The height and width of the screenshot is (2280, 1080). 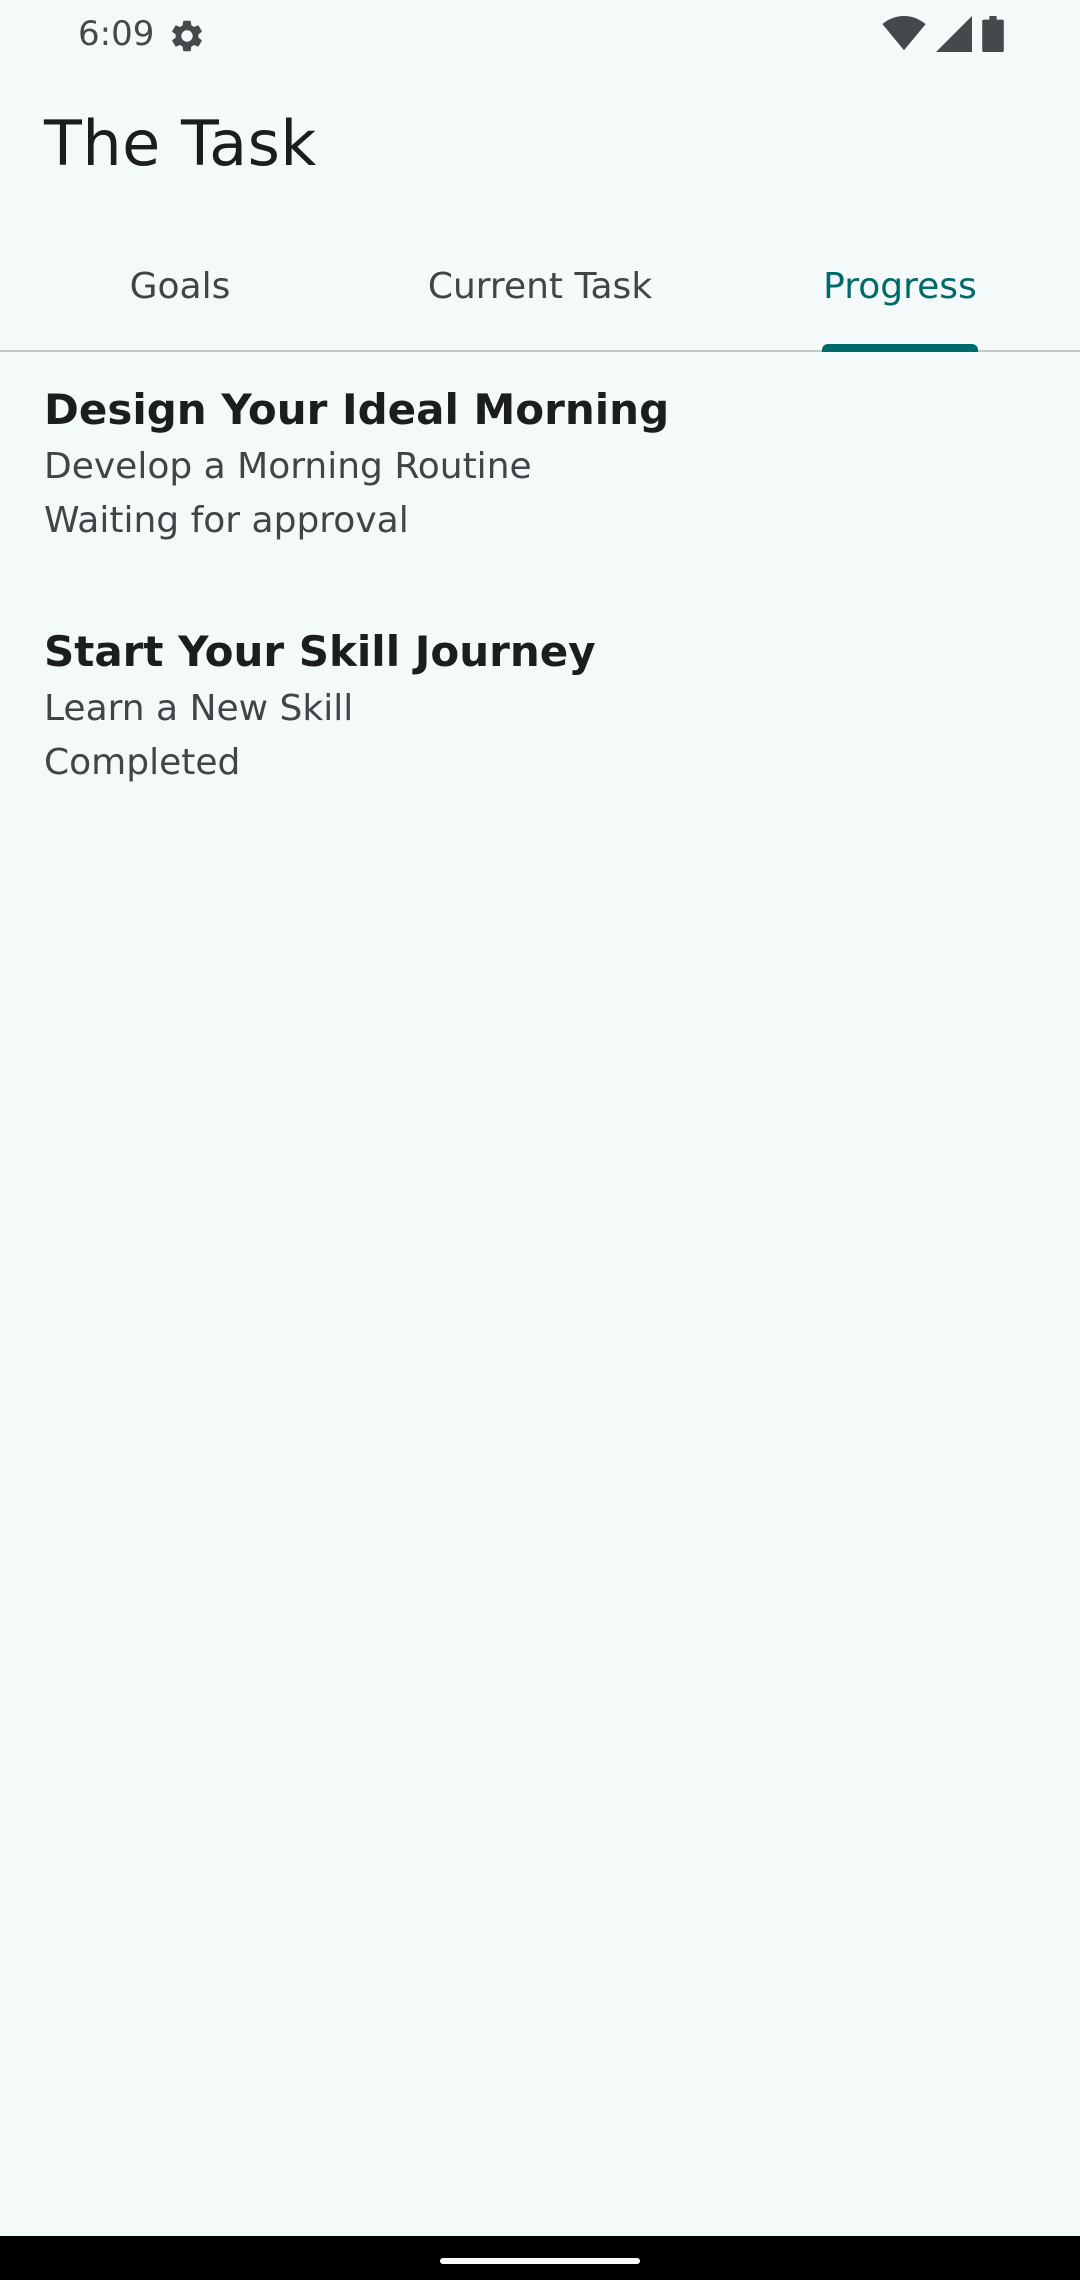 I want to click on tab-bar: Goals Current Task Progress, so click(x=540, y=291).